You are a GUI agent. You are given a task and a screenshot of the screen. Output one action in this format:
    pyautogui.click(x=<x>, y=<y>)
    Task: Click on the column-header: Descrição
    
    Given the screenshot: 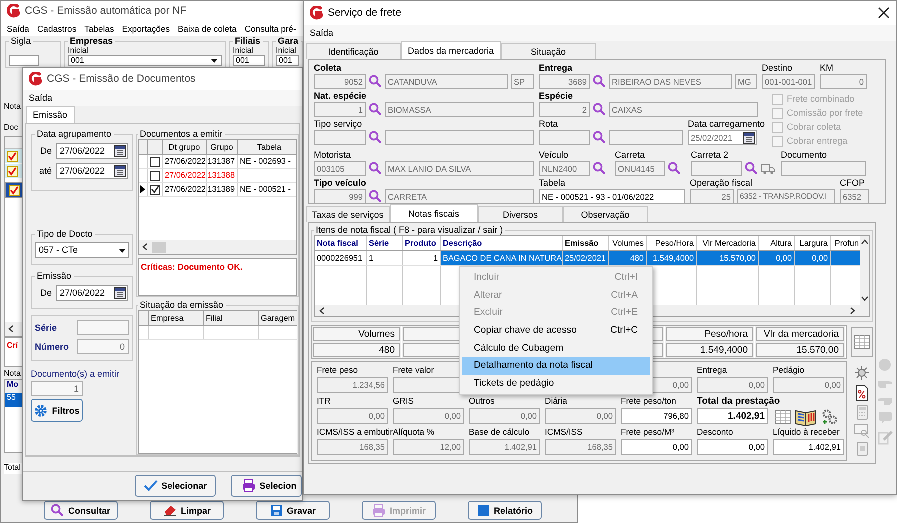 What is the action you would take?
    pyautogui.click(x=502, y=243)
    